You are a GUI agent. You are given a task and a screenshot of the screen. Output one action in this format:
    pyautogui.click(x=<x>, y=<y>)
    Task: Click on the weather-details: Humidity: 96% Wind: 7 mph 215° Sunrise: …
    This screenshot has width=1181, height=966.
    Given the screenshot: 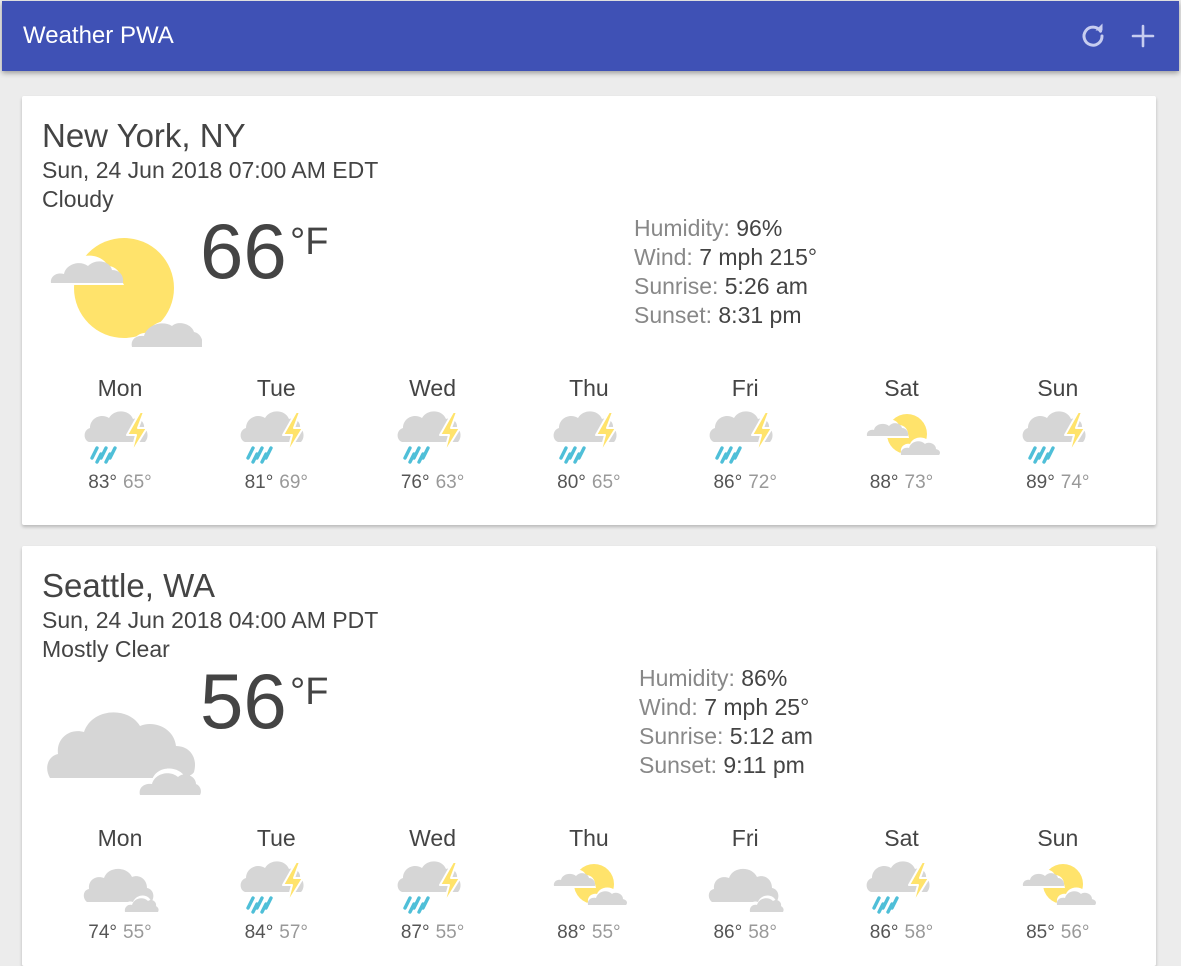 What is the action you would take?
    pyautogui.click(x=725, y=272)
    